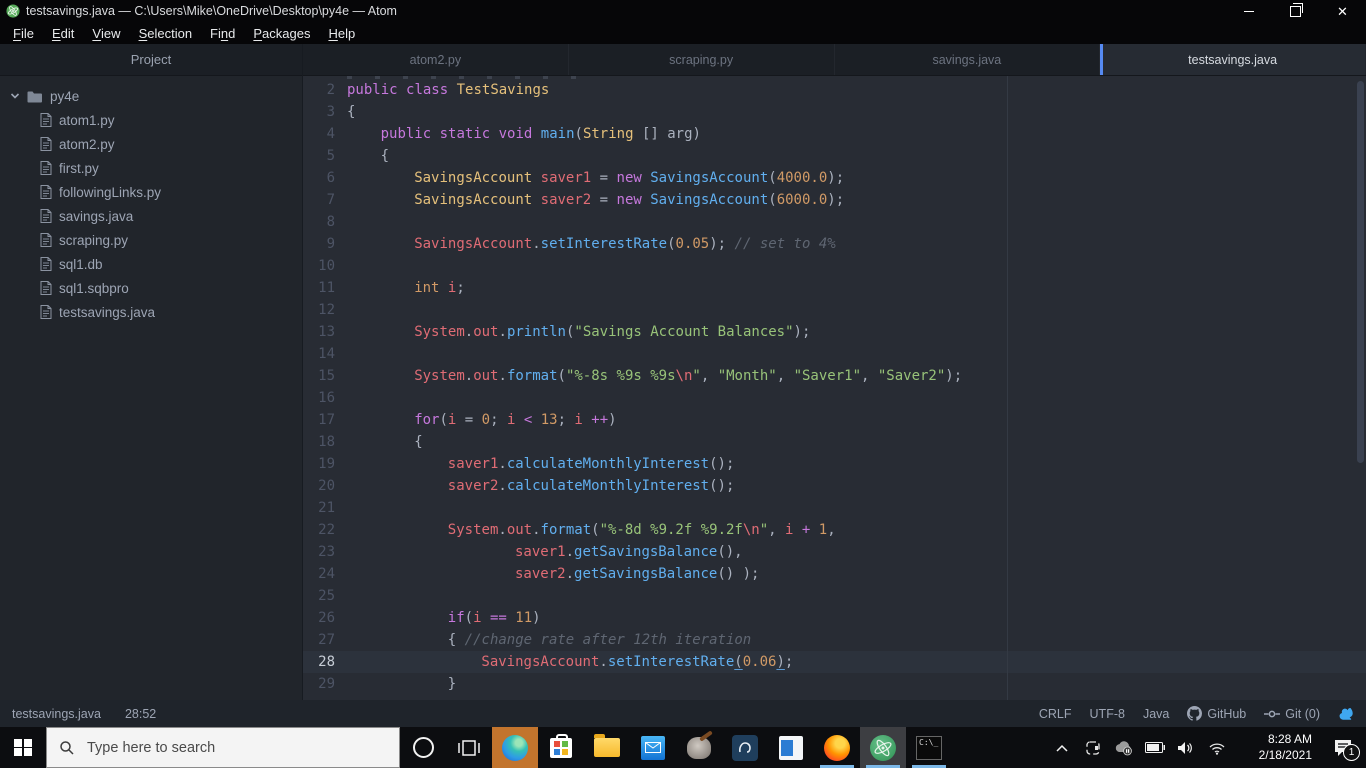 The height and width of the screenshot is (768, 1366). What do you see at coordinates (834, 596) in the screenshot?
I see `code-line-25: 25` at bounding box center [834, 596].